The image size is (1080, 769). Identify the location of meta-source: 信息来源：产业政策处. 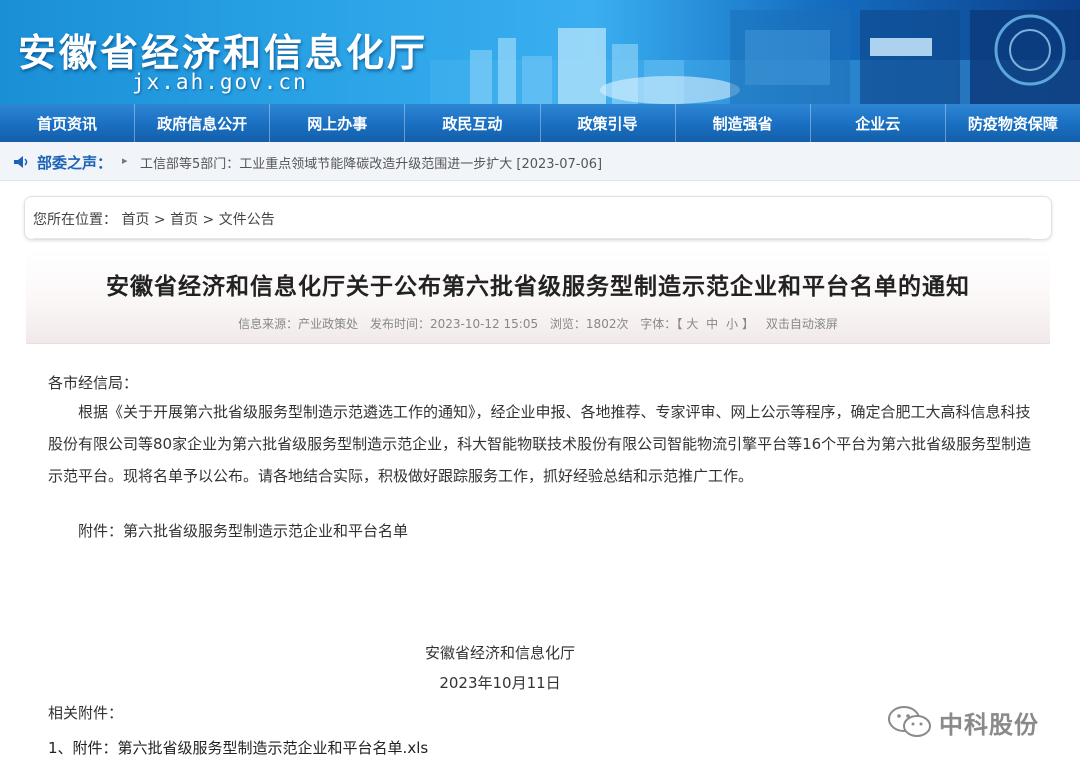
(298, 324).